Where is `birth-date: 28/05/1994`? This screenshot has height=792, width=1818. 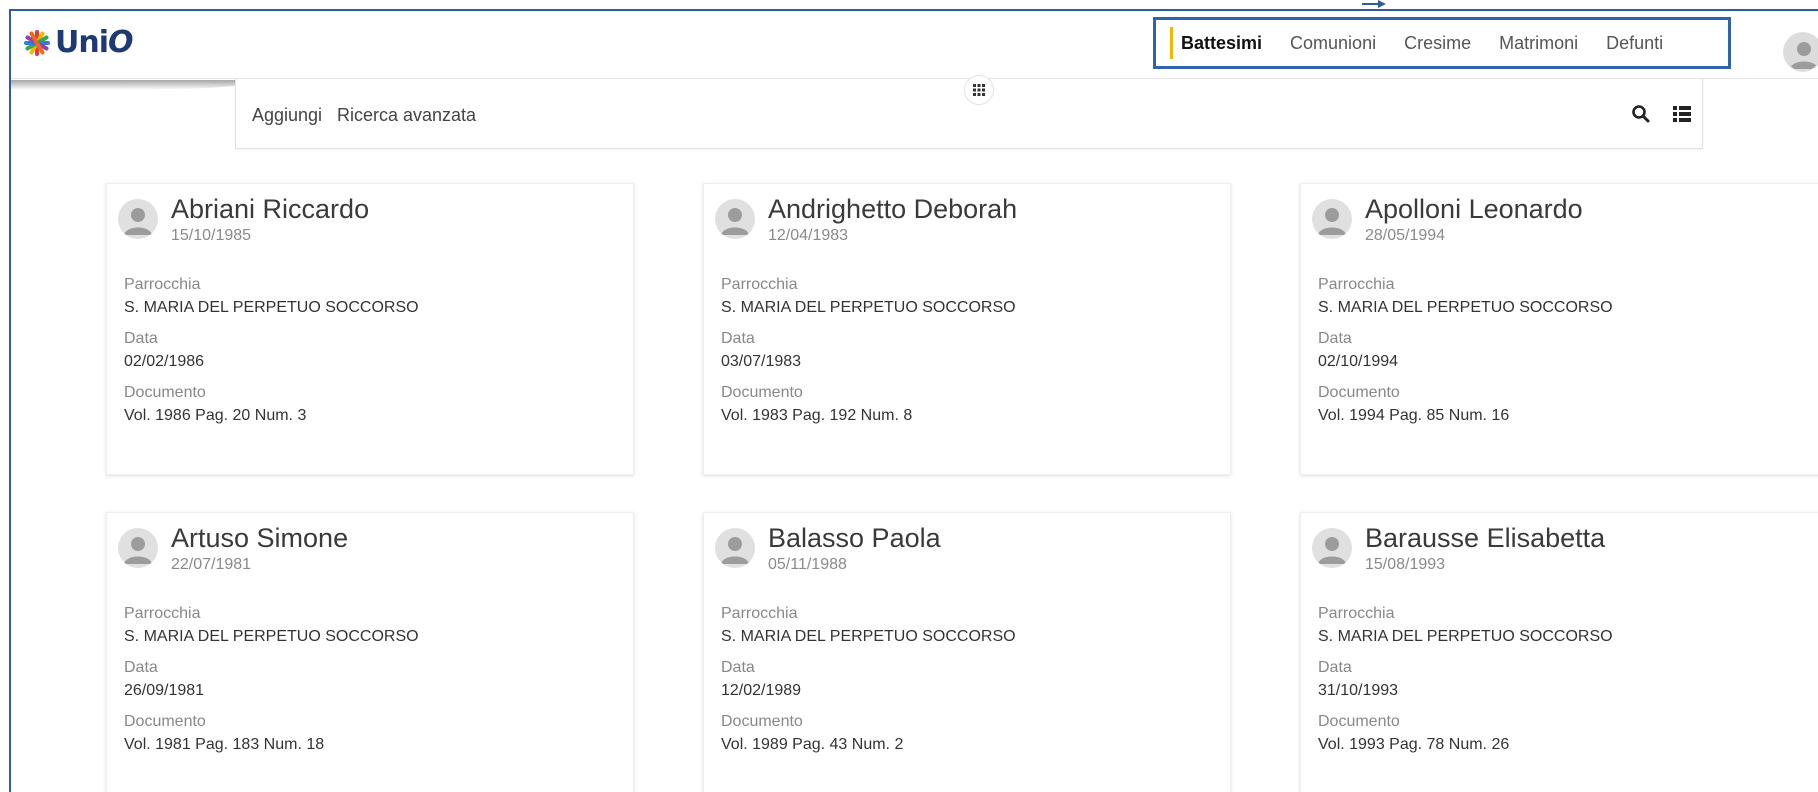
birth-date: 28/05/1994 is located at coordinates (1405, 235).